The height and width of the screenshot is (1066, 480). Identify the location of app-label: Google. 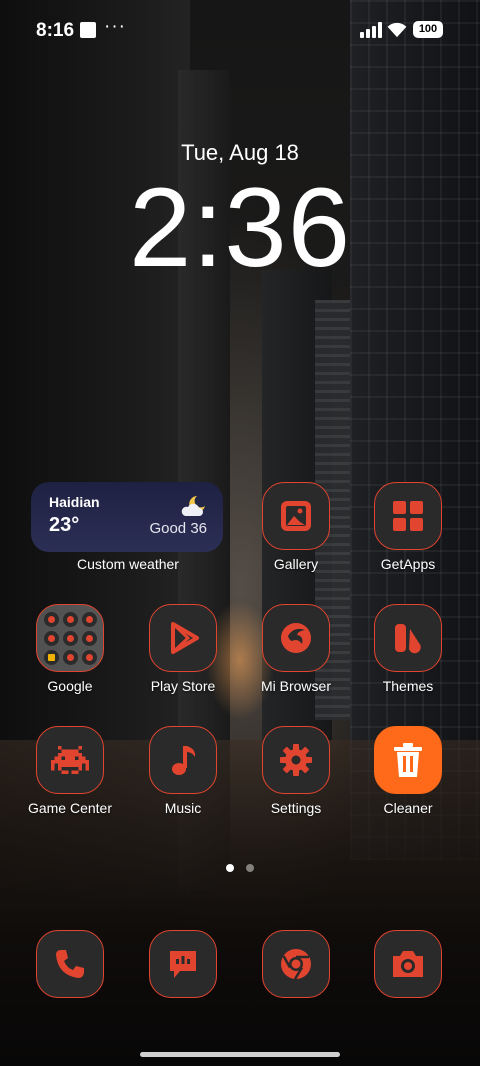
(70, 686).